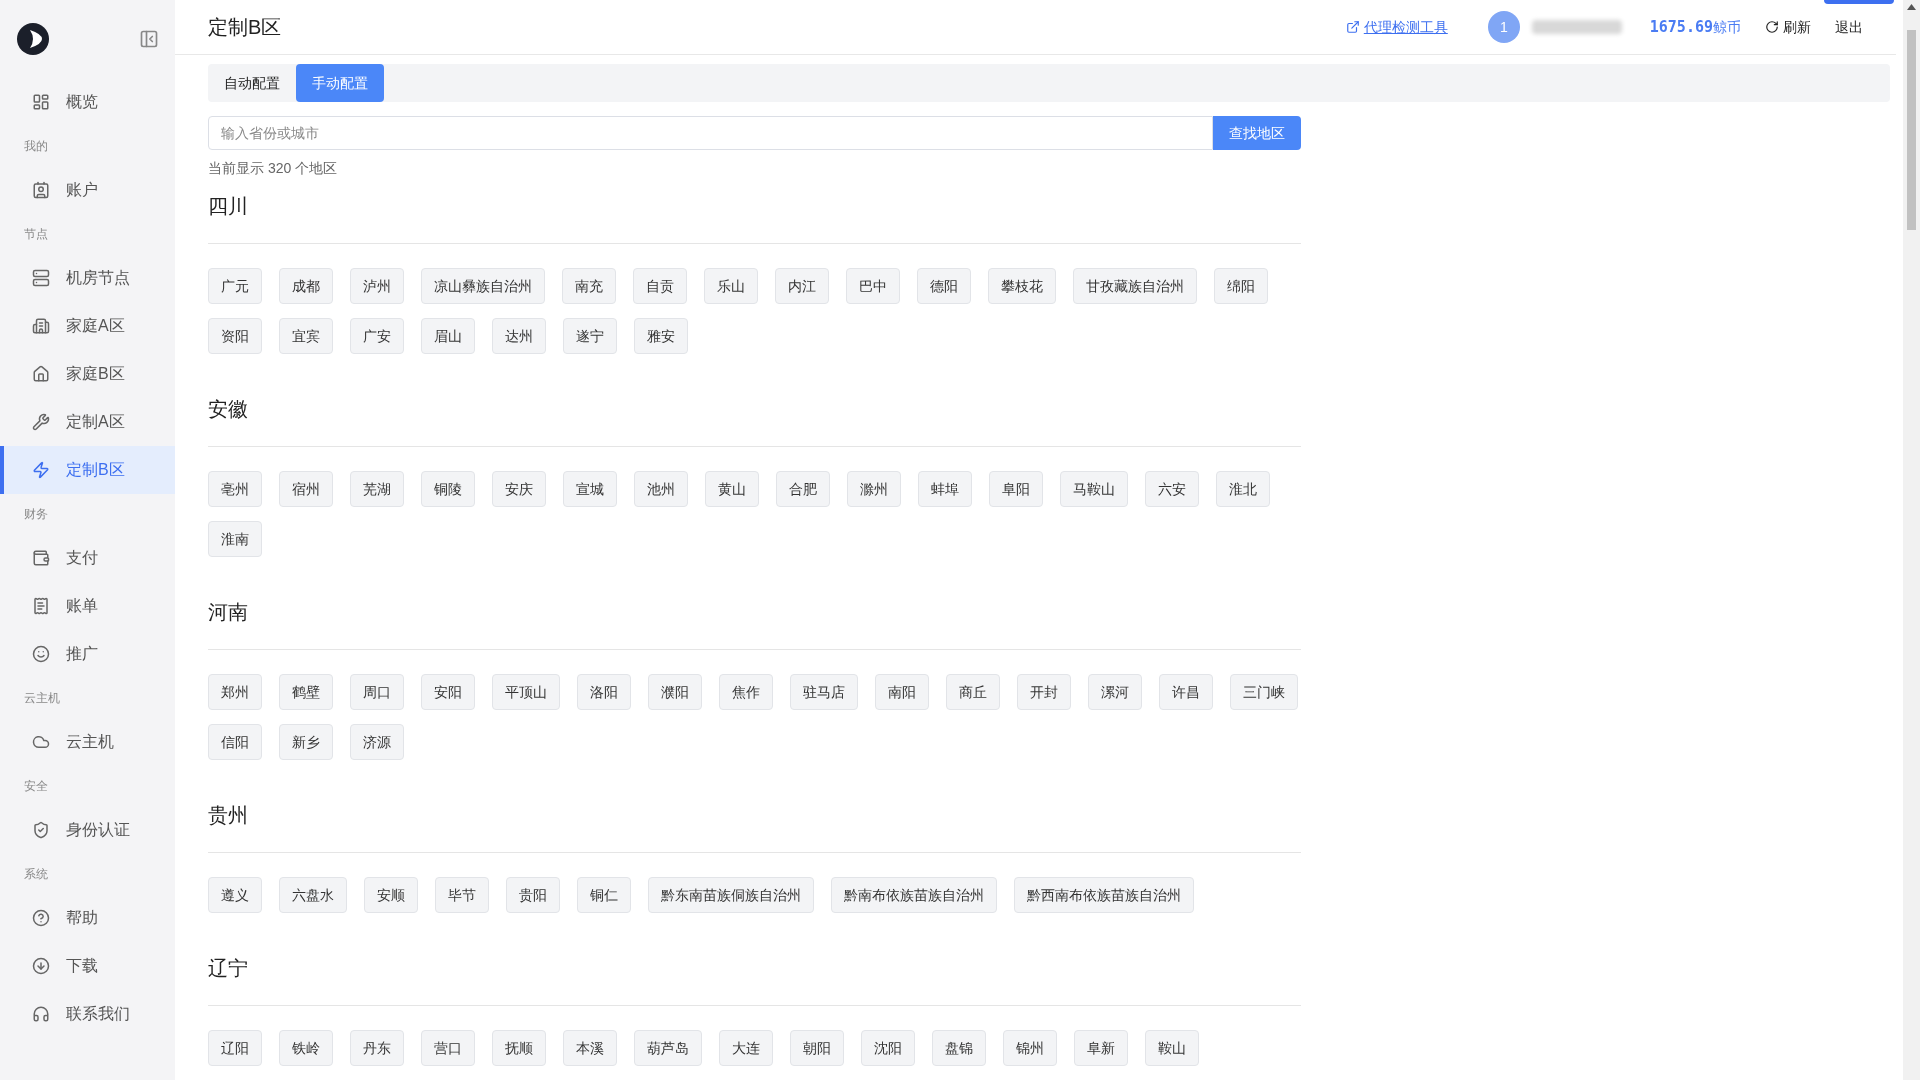  I want to click on region-chip: 葫芦岛, so click(668, 1048).